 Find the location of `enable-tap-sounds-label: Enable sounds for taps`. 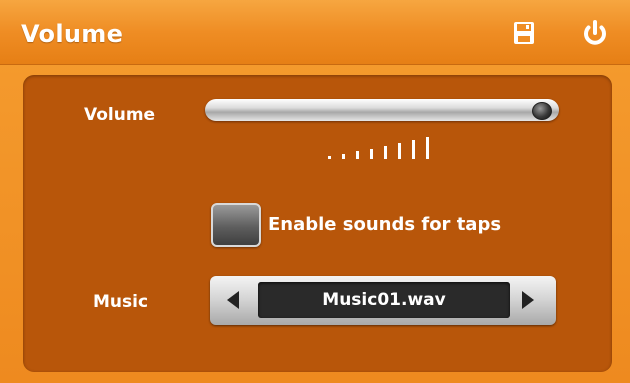

enable-tap-sounds-label: Enable sounds for taps is located at coordinates (385, 224).